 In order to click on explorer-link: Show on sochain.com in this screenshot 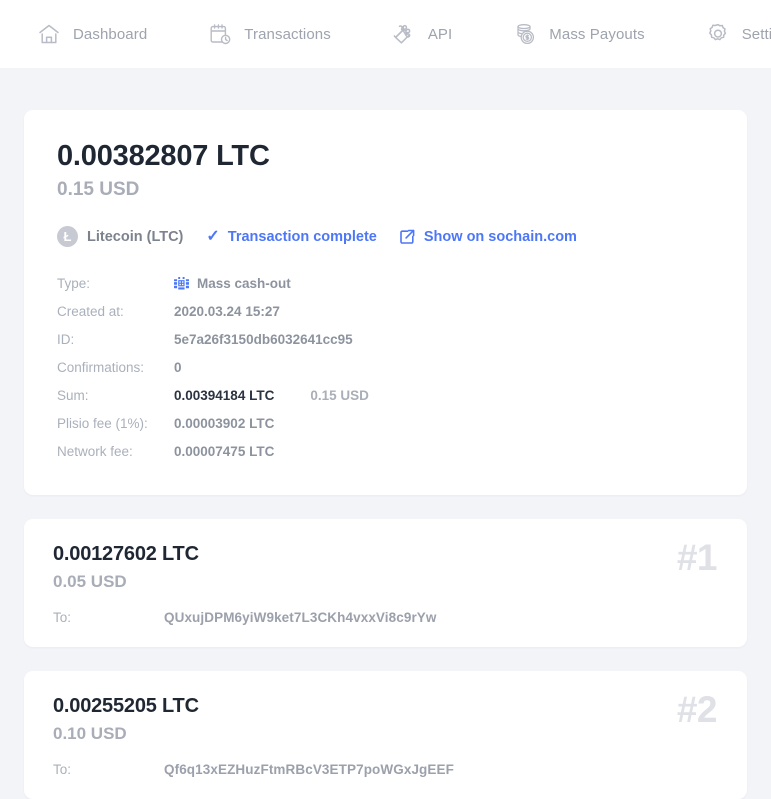, I will do `click(488, 237)`.